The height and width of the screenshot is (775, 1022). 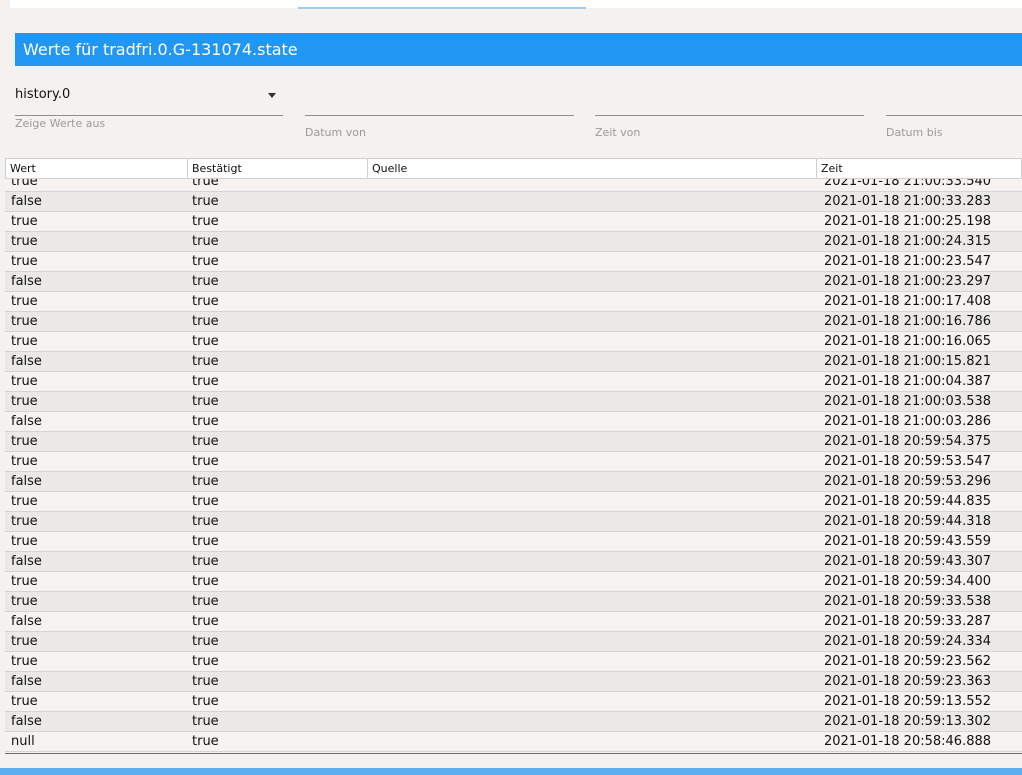 I want to click on table-row: false true 2021-01-18 20:59:23.363, so click(x=513, y=682).